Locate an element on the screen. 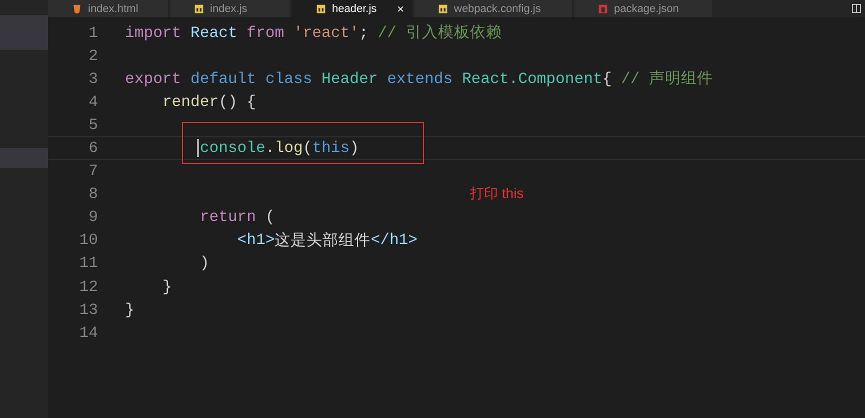 This screenshot has height=418, width=865. editor-tab: header.js × is located at coordinates (352, 8).